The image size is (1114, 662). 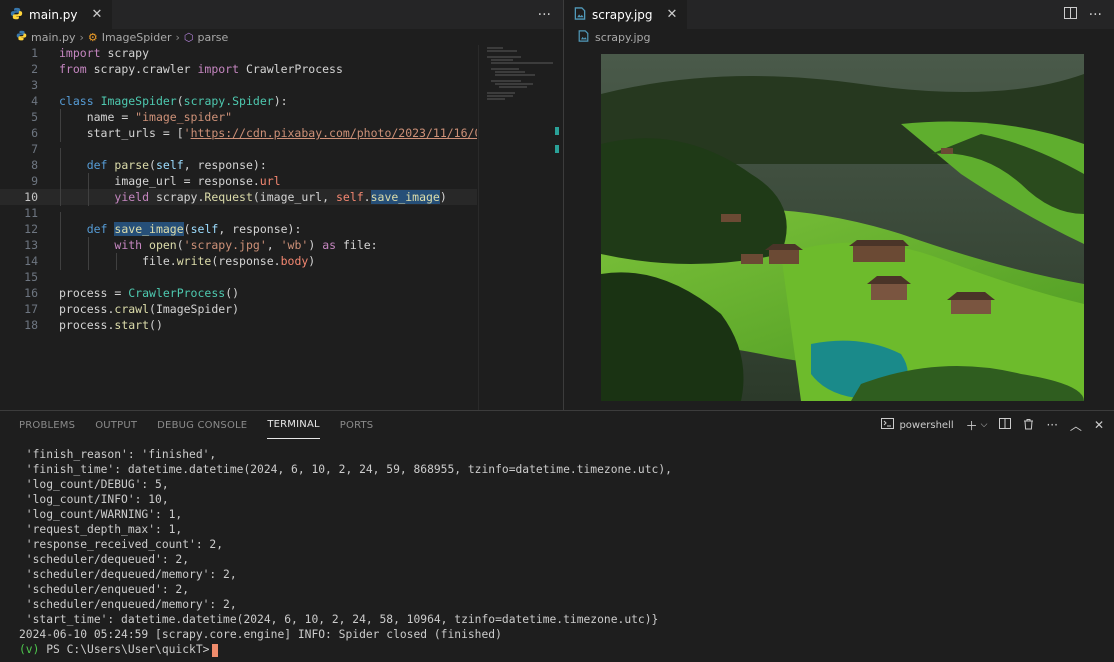 I want to click on line-number: 11, so click(x=31, y=213).